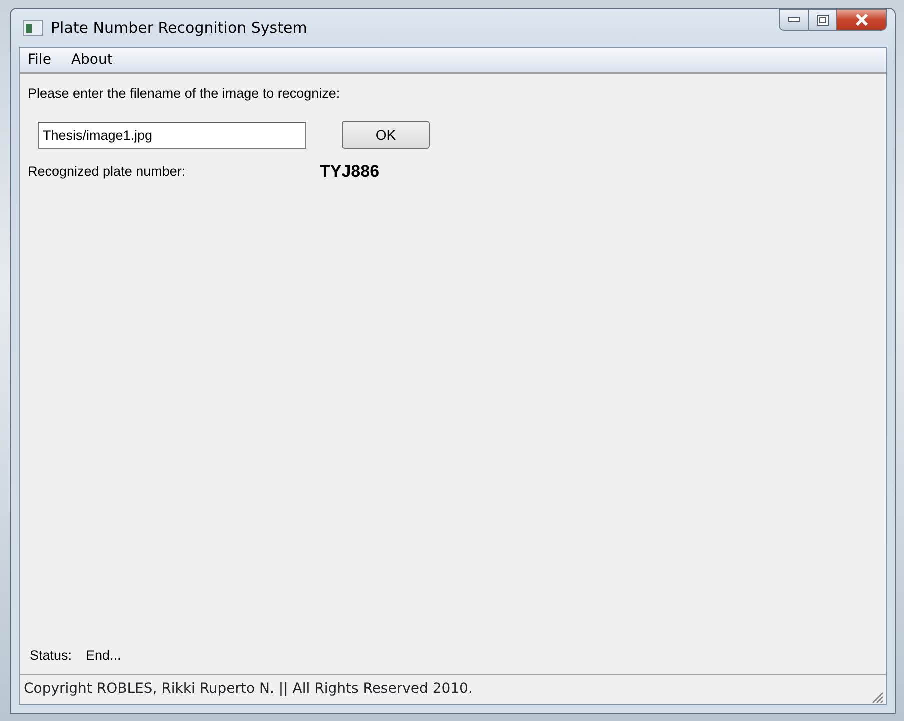  I want to click on filename-field: Thesis/image1.jpg, so click(172, 135).